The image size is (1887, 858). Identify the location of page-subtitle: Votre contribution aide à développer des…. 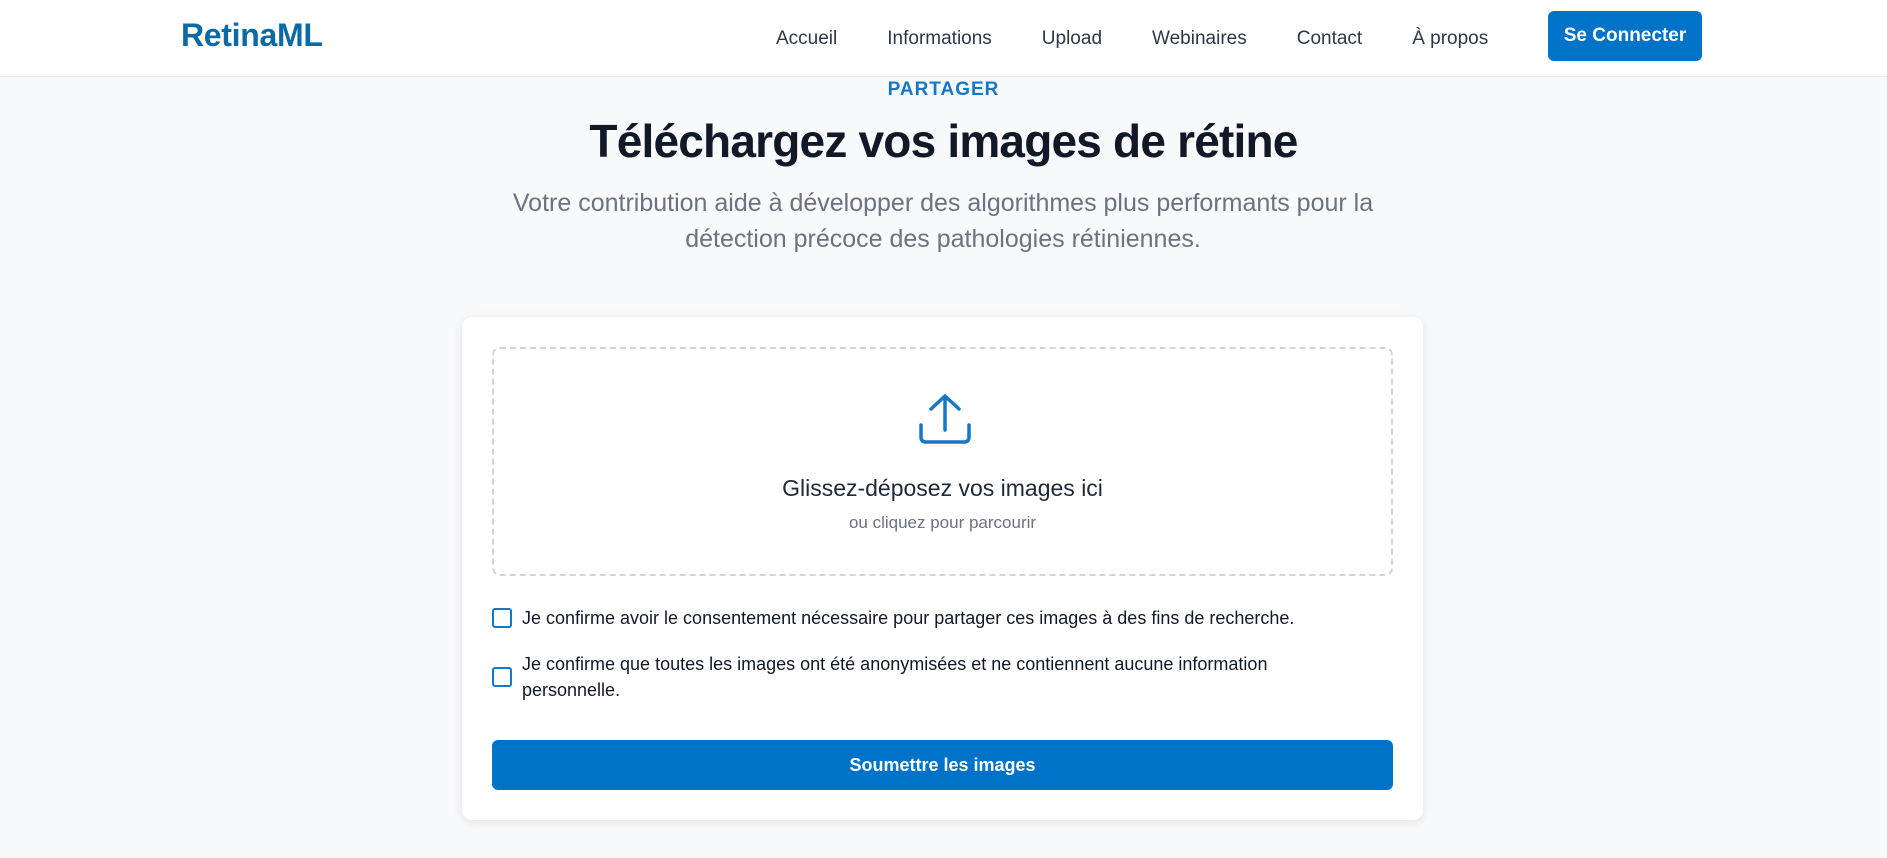
(943, 221).